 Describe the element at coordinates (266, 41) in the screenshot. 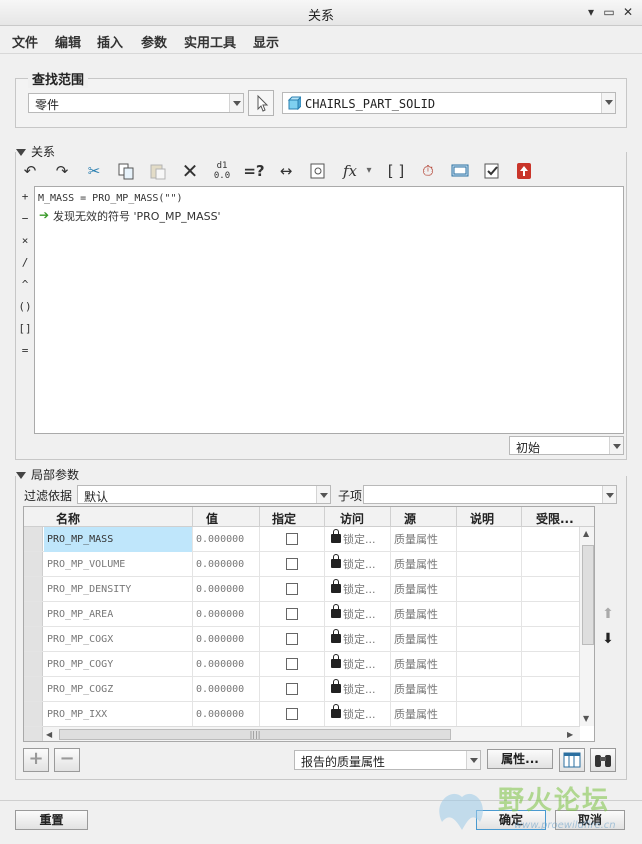

I see `menu-display: 显示` at that location.